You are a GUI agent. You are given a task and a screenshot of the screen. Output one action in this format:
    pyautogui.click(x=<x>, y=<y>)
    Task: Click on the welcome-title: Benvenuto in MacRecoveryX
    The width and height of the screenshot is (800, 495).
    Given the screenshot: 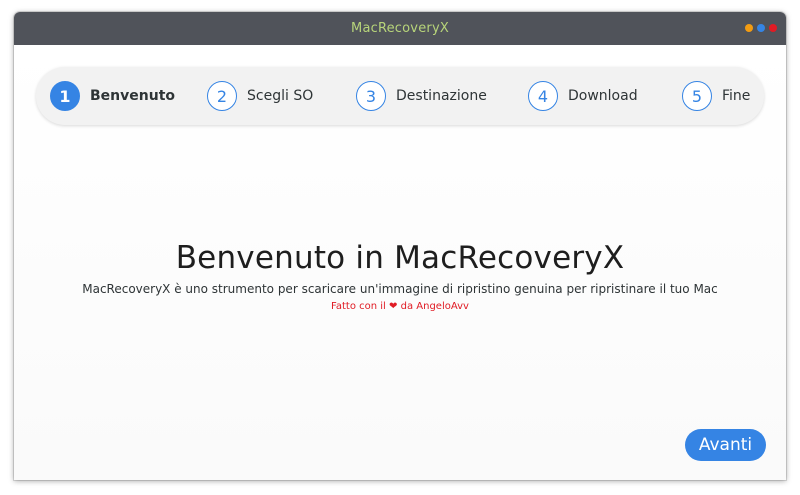 What is the action you would take?
    pyautogui.click(x=400, y=258)
    